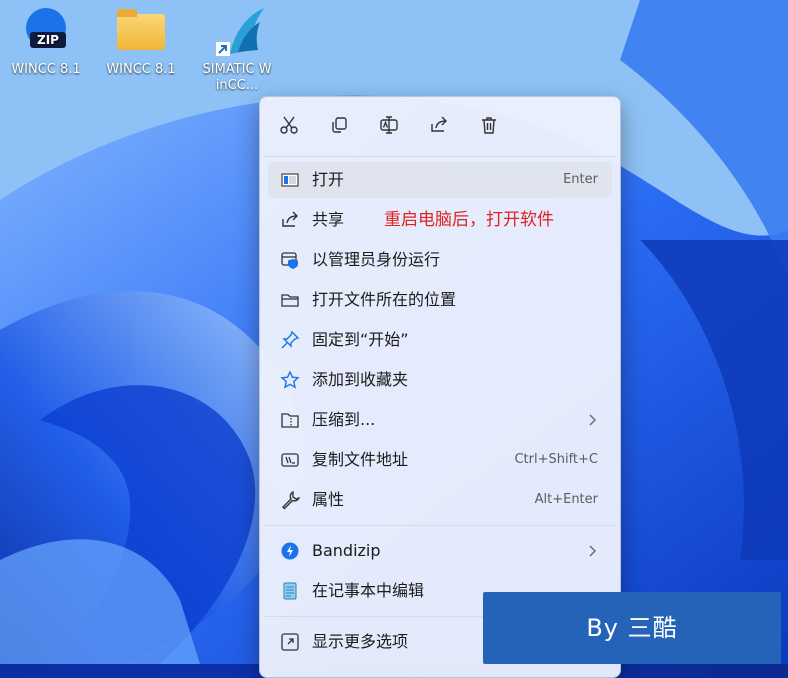 The width and height of the screenshot is (788, 678). I want to click on cut-icon, so click(289, 125).